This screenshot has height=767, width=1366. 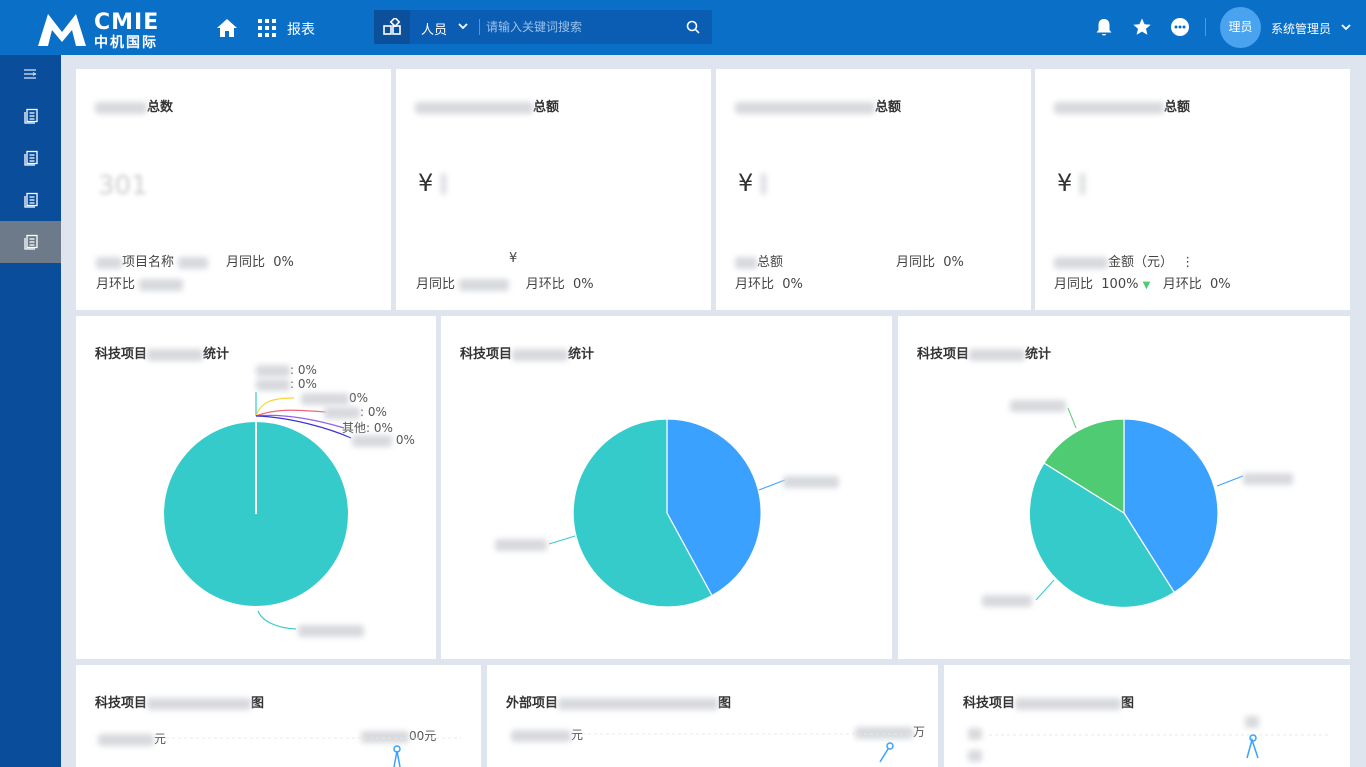 What do you see at coordinates (267, 28) in the screenshot?
I see `grid-icon` at bounding box center [267, 28].